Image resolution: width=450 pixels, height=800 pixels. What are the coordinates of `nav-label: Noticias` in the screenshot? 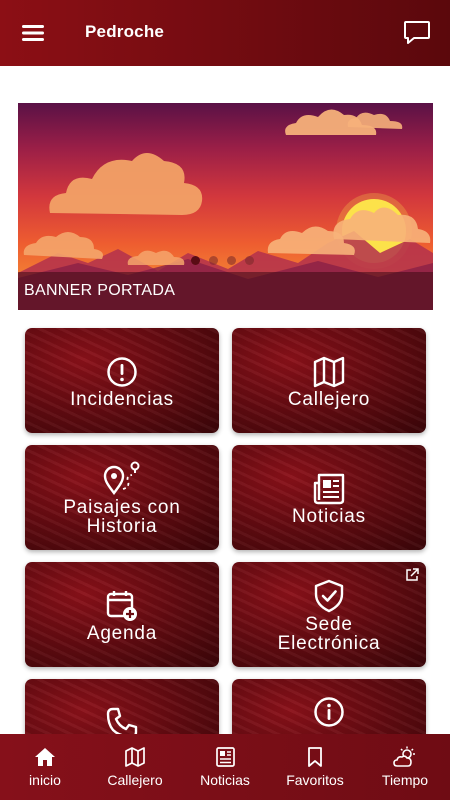 It's located at (225, 780).